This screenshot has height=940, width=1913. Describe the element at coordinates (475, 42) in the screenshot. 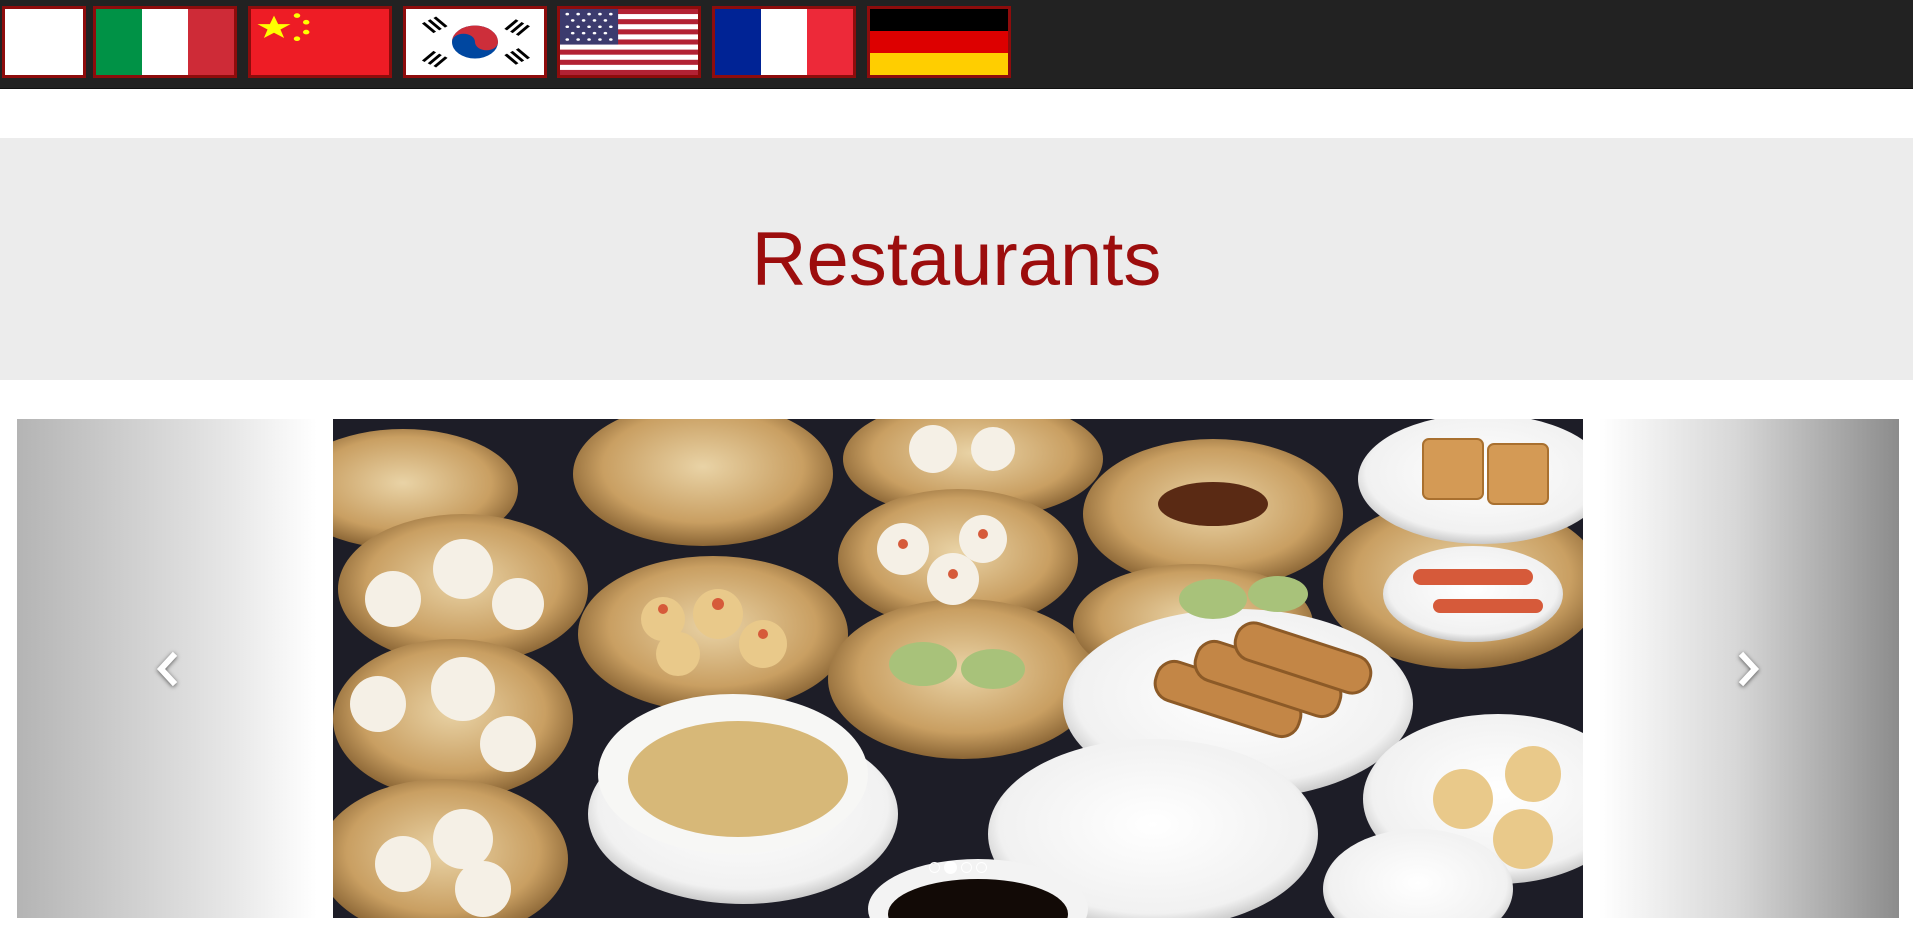

I see `south-korea-flag` at that location.